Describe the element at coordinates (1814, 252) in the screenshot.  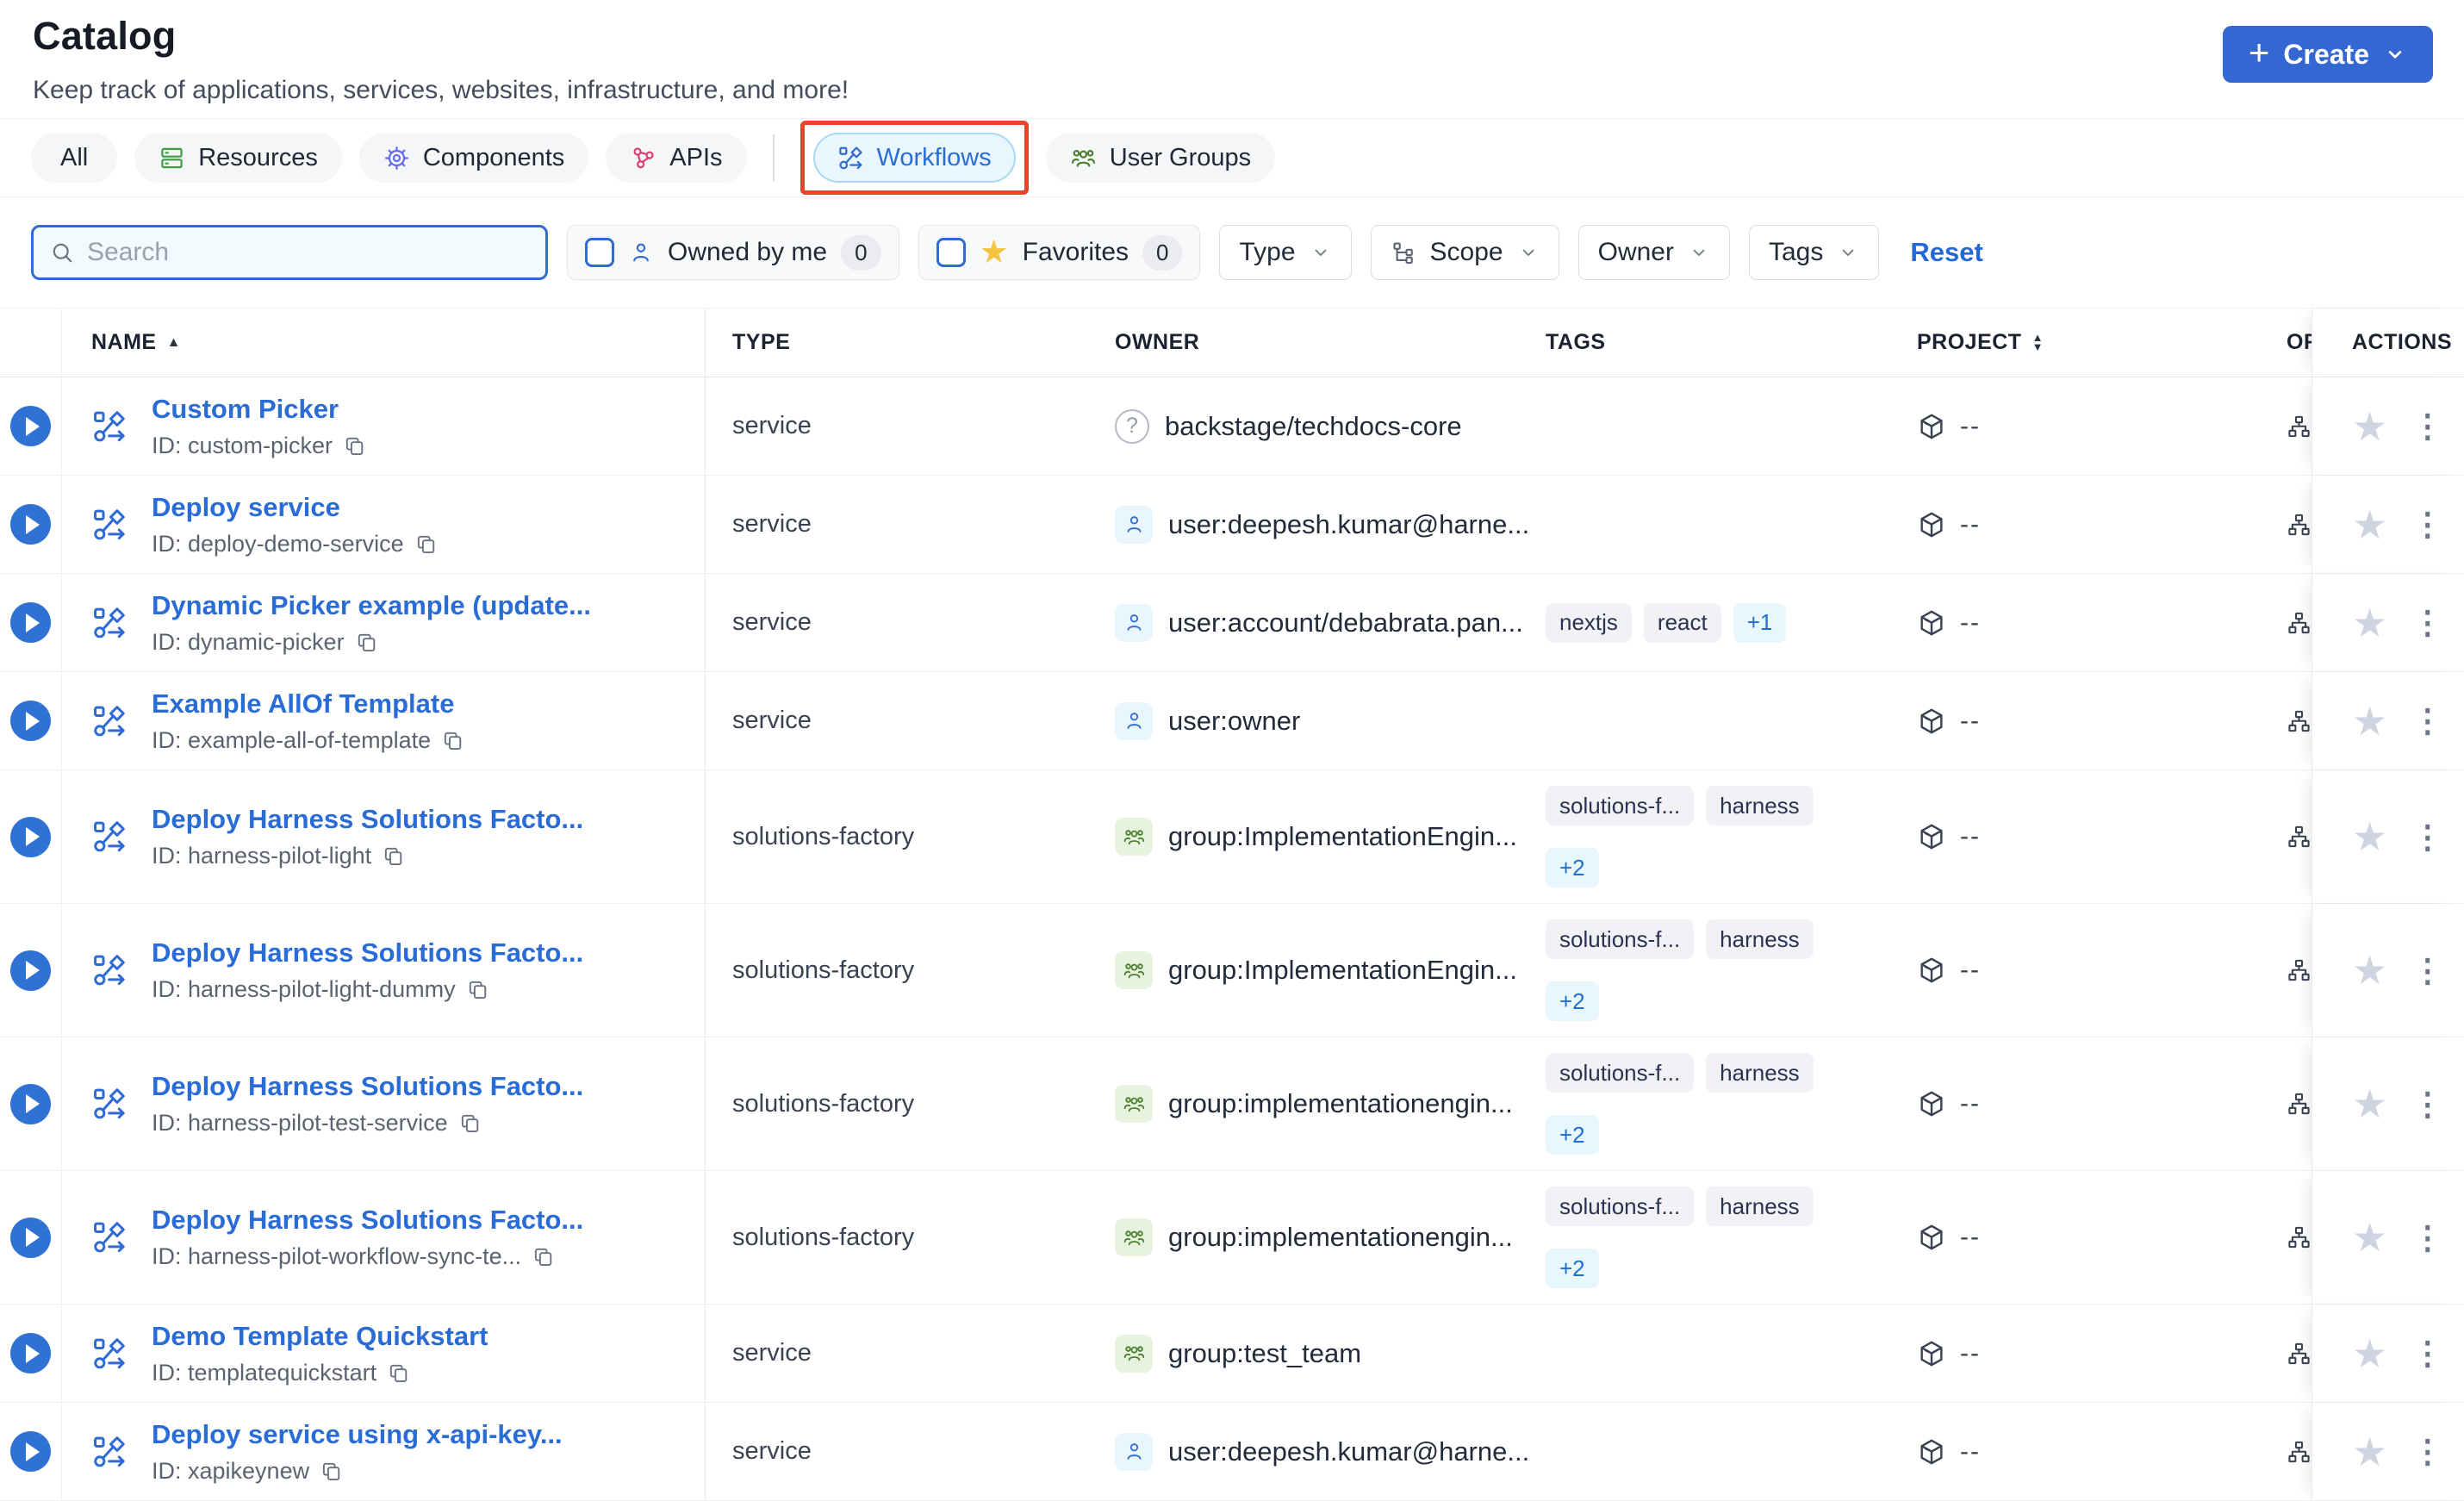
I see `tags-dropdown: Tags` at that location.